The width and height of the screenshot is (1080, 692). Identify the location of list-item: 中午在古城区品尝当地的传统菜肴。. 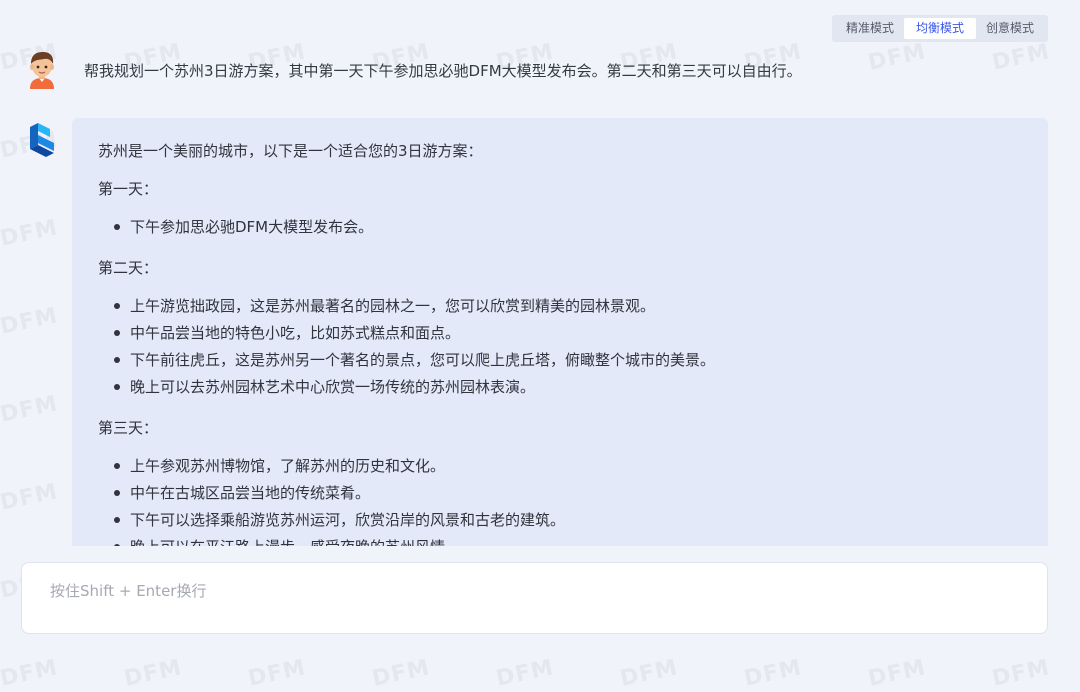
(563, 495).